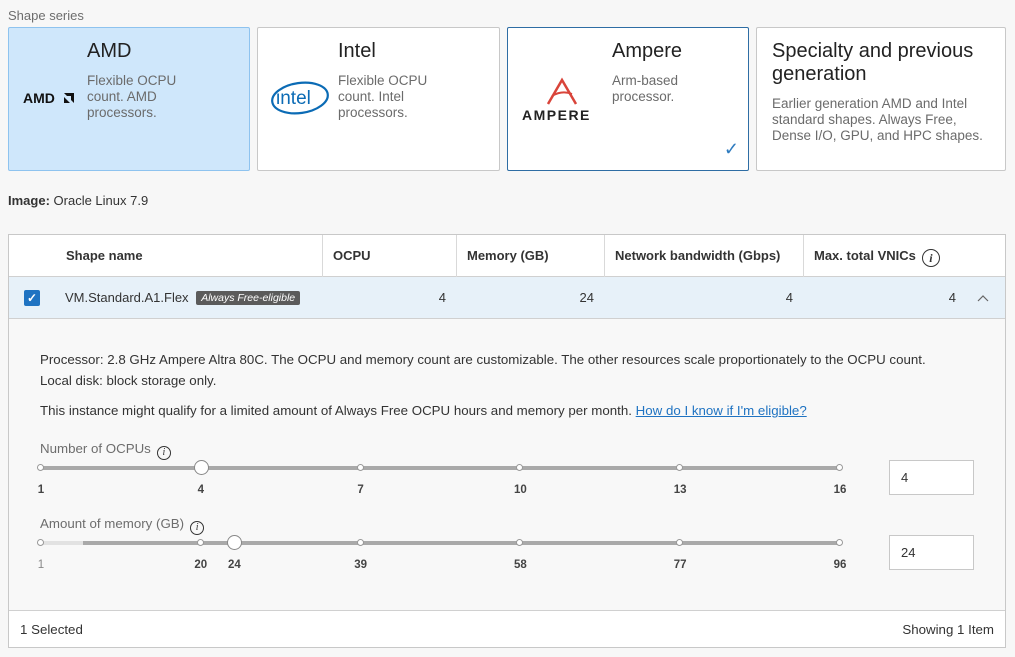 The height and width of the screenshot is (657, 1015). I want to click on checkmark-icon: ✓, so click(731, 149).